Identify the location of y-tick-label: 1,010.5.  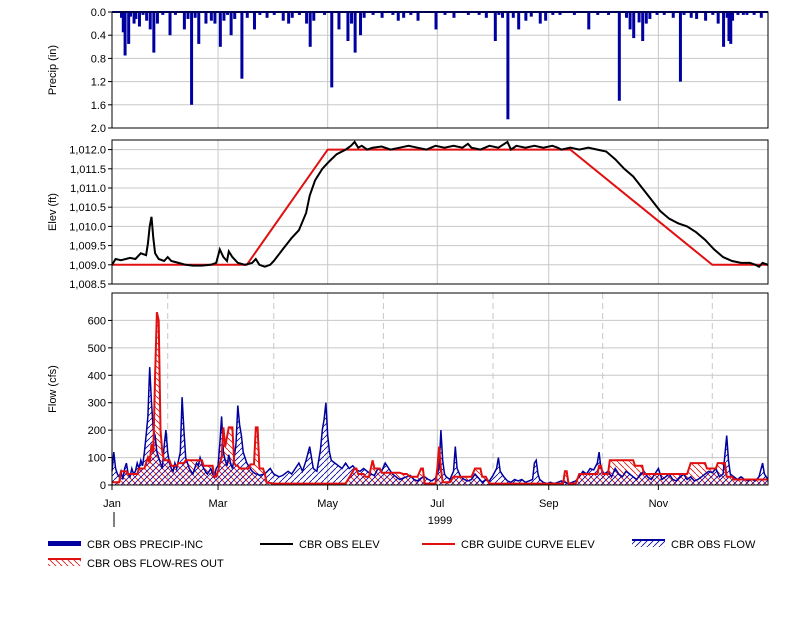
(87, 208).